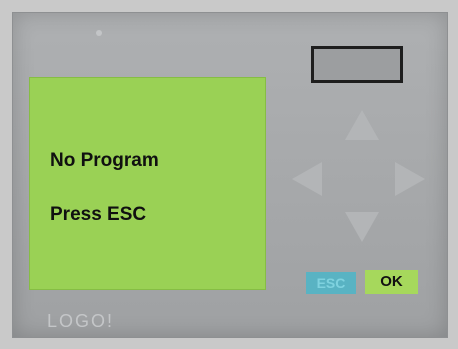  What do you see at coordinates (99, 33) in the screenshot?
I see `indicator-dot` at bounding box center [99, 33].